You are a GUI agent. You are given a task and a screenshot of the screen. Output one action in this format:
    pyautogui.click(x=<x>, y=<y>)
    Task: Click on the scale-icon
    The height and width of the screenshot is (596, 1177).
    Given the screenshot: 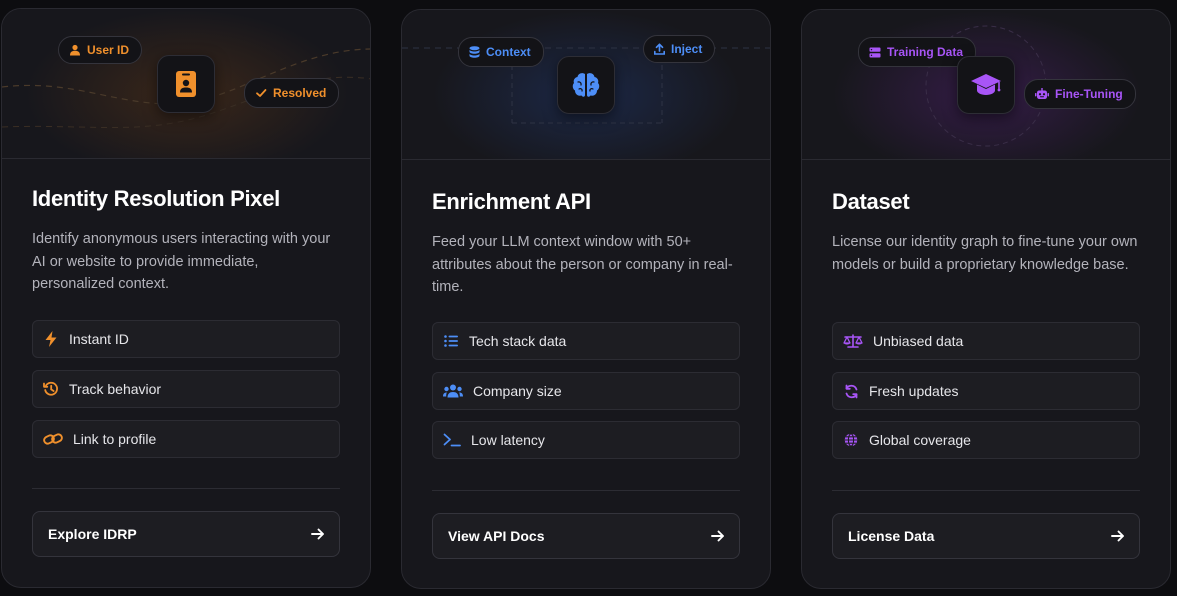 What is the action you would take?
    pyautogui.click(x=853, y=341)
    